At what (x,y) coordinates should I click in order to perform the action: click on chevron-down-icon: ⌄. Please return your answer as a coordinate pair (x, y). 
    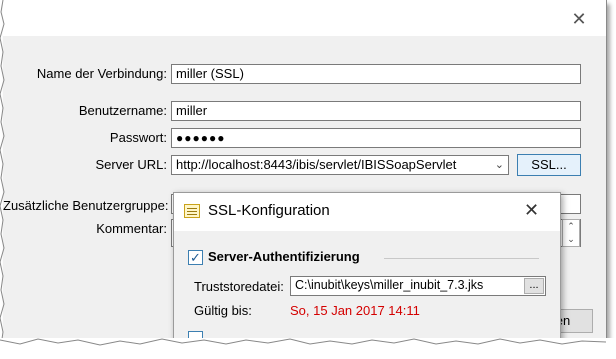
    Looking at the image, I should click on (499, 165).